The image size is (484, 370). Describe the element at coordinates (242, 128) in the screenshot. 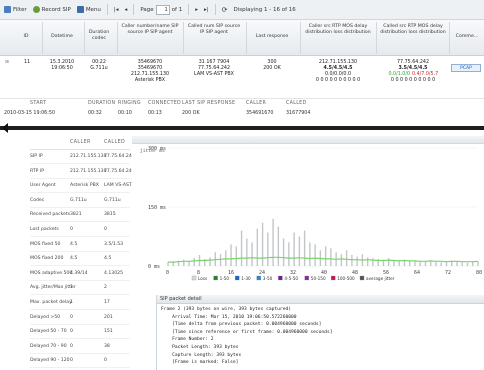

I see `panel-splitter` at that location.